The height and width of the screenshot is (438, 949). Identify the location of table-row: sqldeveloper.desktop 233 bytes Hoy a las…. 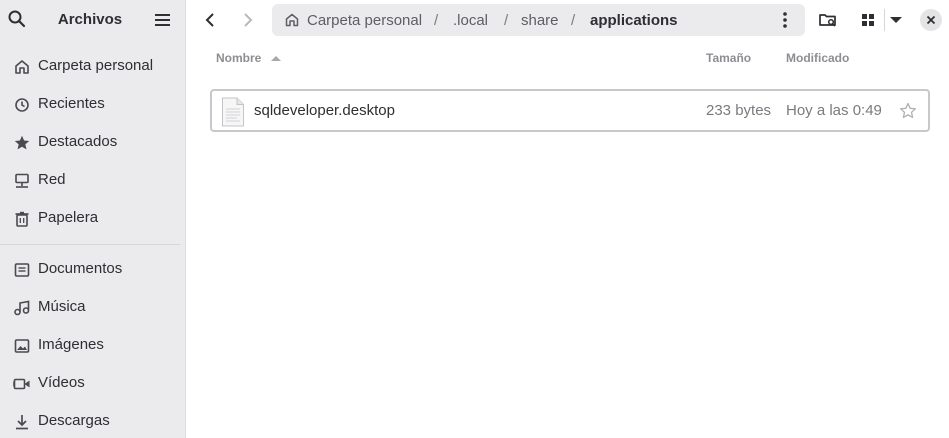
(570, 110).